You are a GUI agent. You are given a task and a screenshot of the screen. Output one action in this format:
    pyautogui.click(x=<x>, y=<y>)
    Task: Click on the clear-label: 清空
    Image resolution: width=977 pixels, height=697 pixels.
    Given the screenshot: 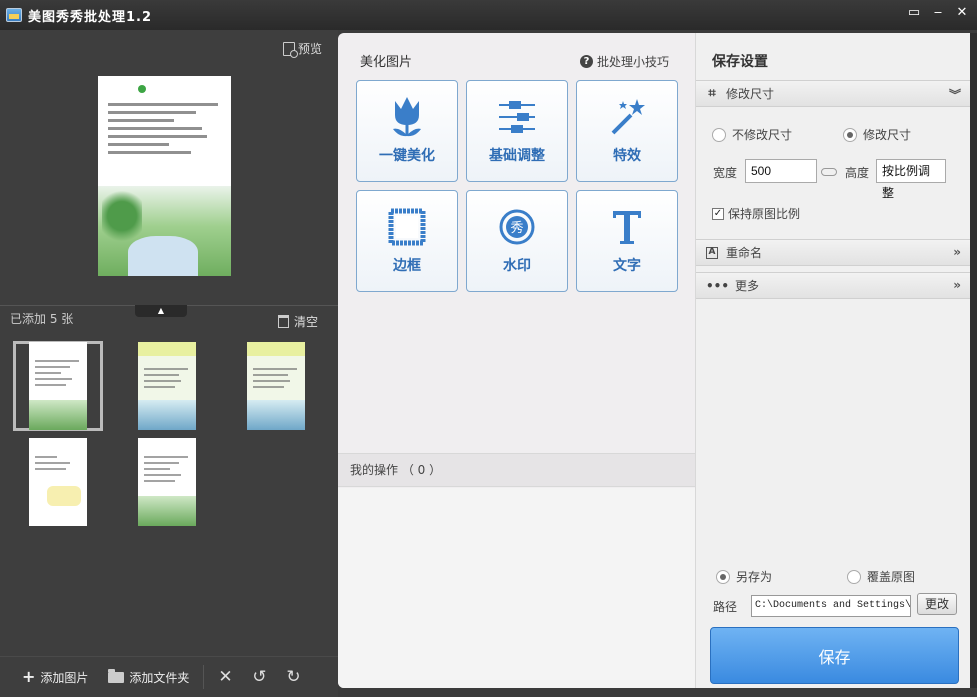 What is the action you would take?
    pyautogui.click(x=305, y=322)
    